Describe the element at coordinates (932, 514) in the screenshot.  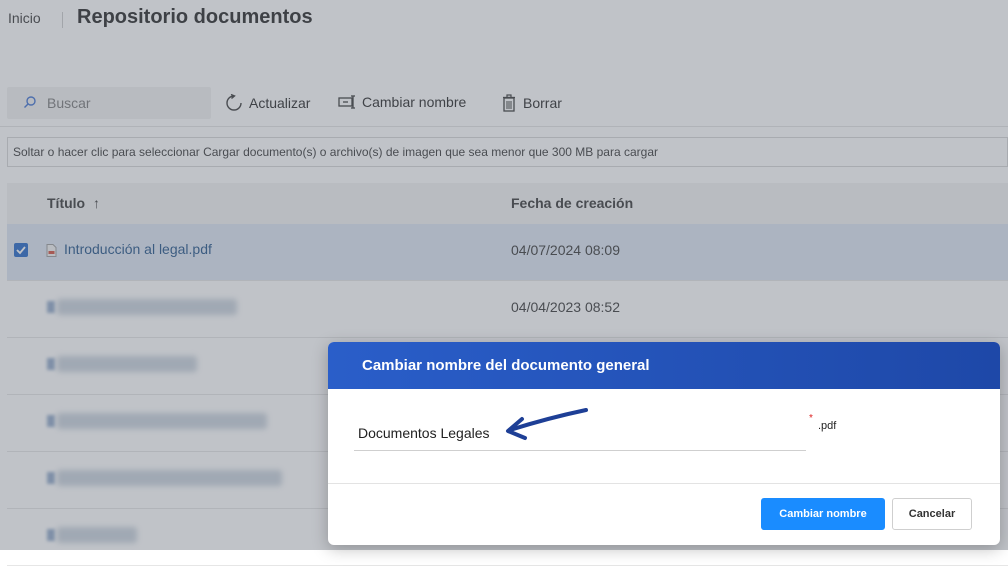
I see `cancel-button: Cancelar` at that location.